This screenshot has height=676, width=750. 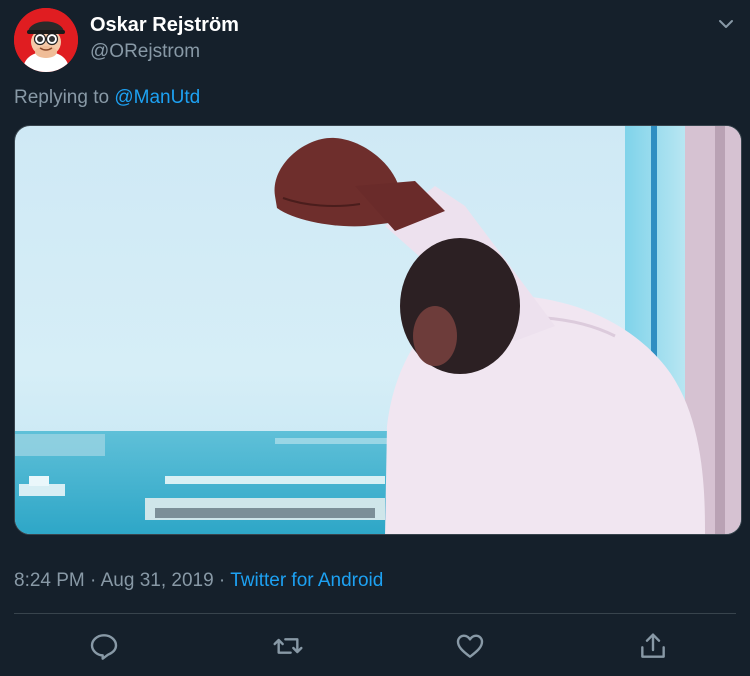 What do you see at coordinates (104, 646) in the screenshot?
I see `reply-icon` at bounding box center [104, 646].